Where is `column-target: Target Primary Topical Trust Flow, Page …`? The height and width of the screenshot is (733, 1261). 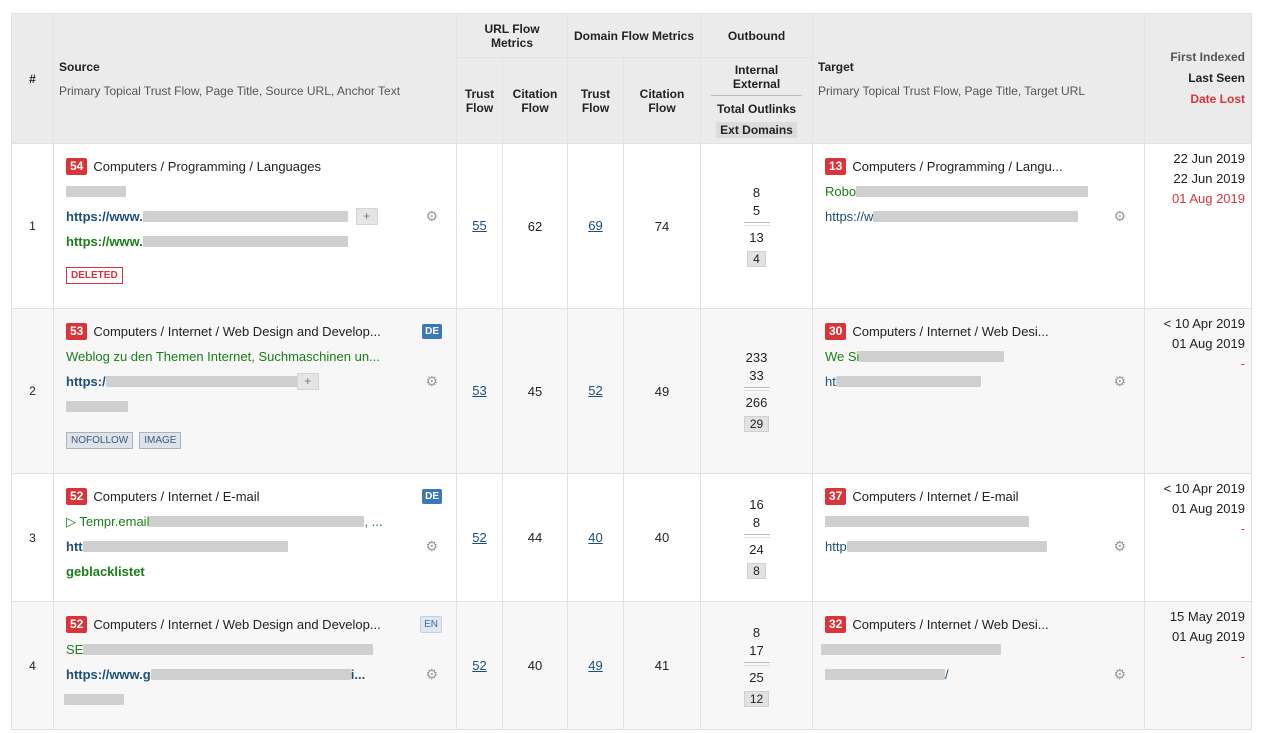
column-target: Target Primary Topical Trust Flow, Page … is located at coordinates (978, 78).